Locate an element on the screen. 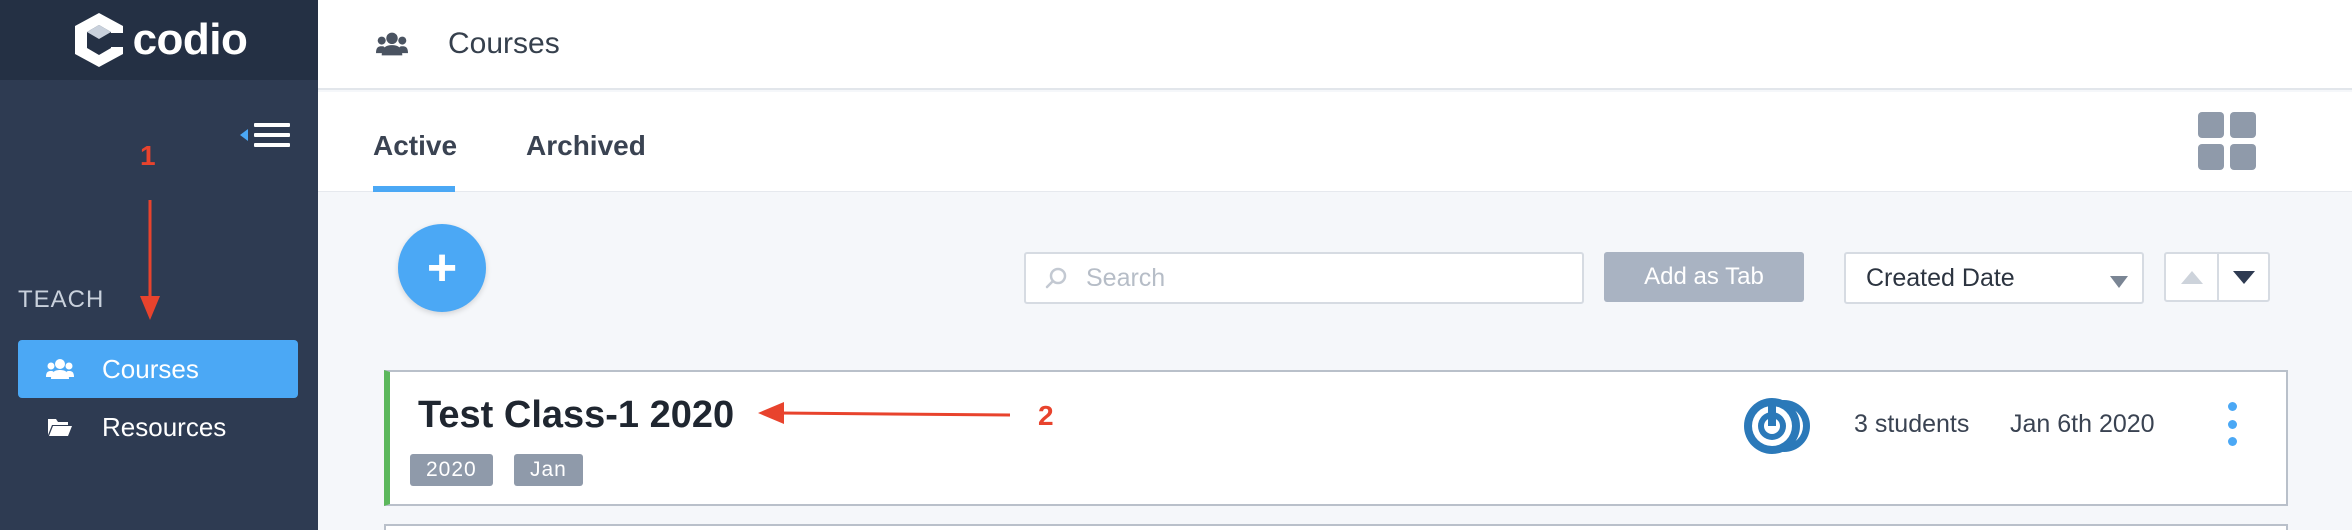 Image resolution: width=2352 pixels, height=530 pixels. course-title: Test Class-1 2020 is located at coordinates (576, 415).